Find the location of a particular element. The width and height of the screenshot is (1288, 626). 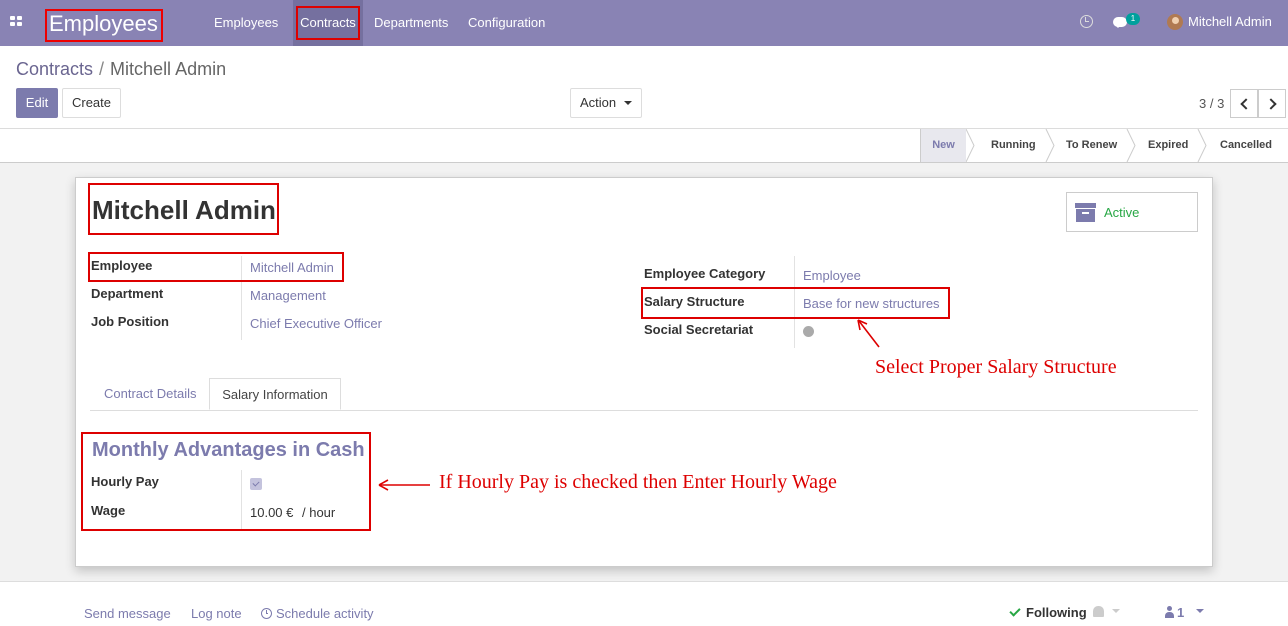

user-menu: Mitchell Admin is located at coordinates (1230, 23).